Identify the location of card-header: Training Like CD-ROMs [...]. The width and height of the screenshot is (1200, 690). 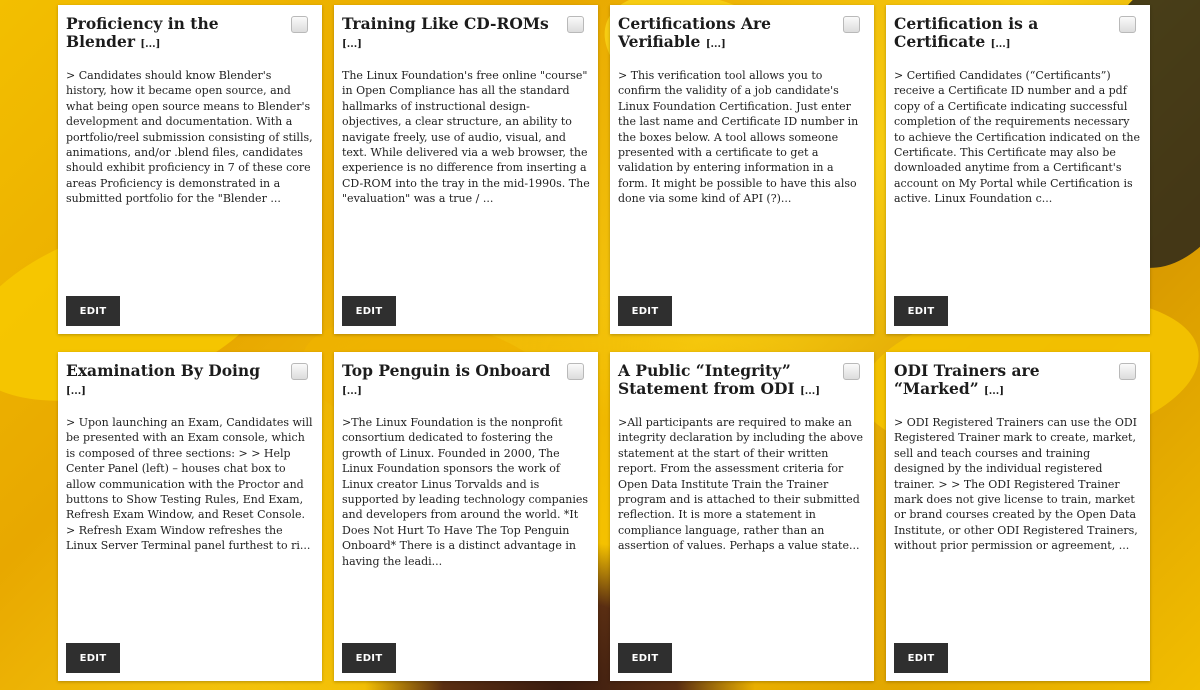
(466, 34).